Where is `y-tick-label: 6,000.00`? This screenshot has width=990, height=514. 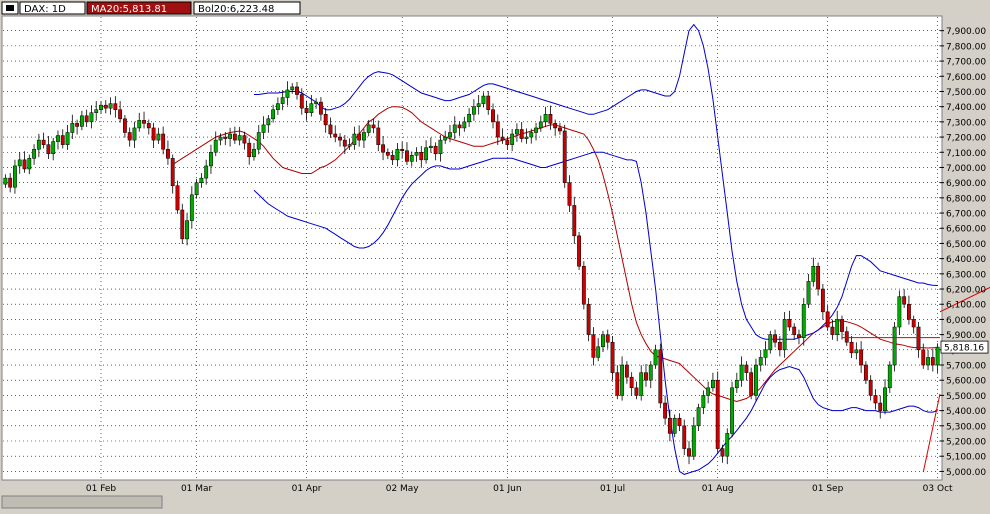
y-tick-label: 6,000.00 is located at coordinates (966, 321).